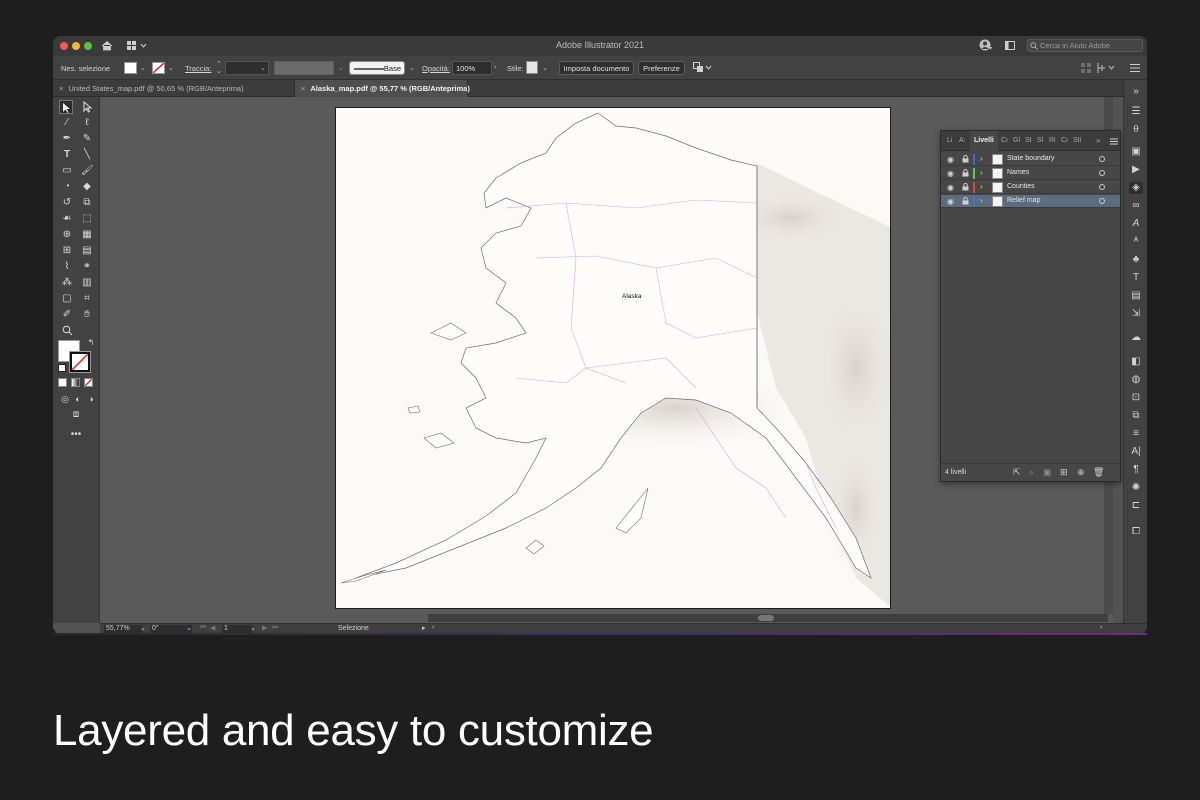  I want to click on arrange-icon, so click(703, 68).